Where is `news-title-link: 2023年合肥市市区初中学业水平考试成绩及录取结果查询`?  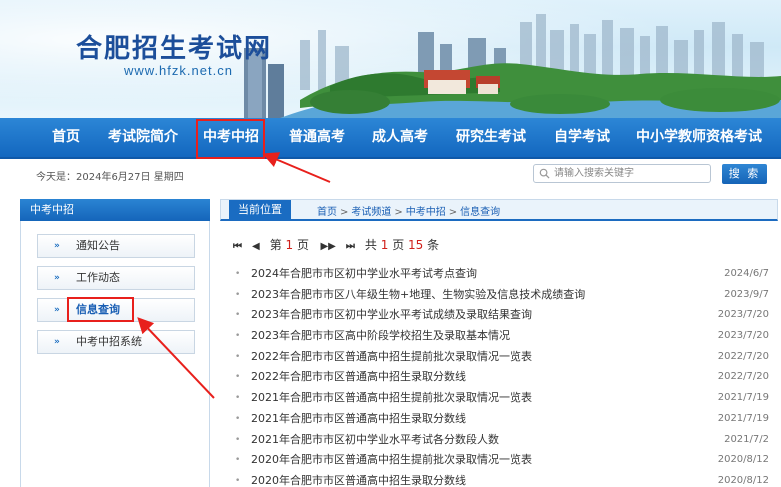
news-title-link: 2023年合肥市市区初中学业水平考试成绩及录取结果查询 is located at coordinates (391, 315).